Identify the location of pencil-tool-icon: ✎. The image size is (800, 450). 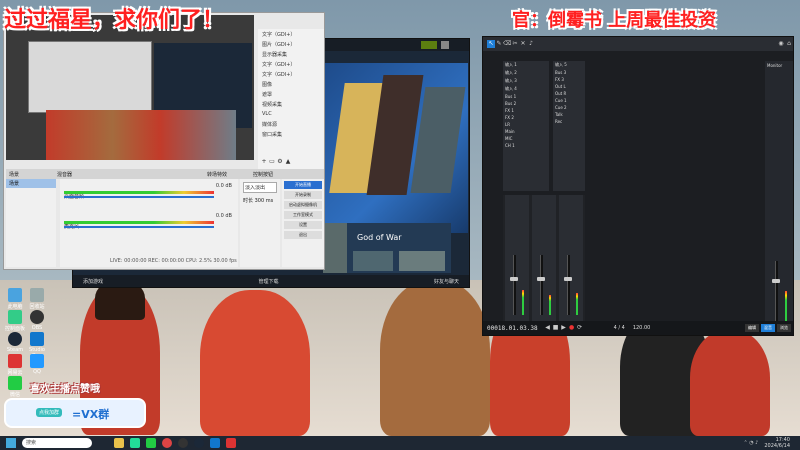
(499, 44).